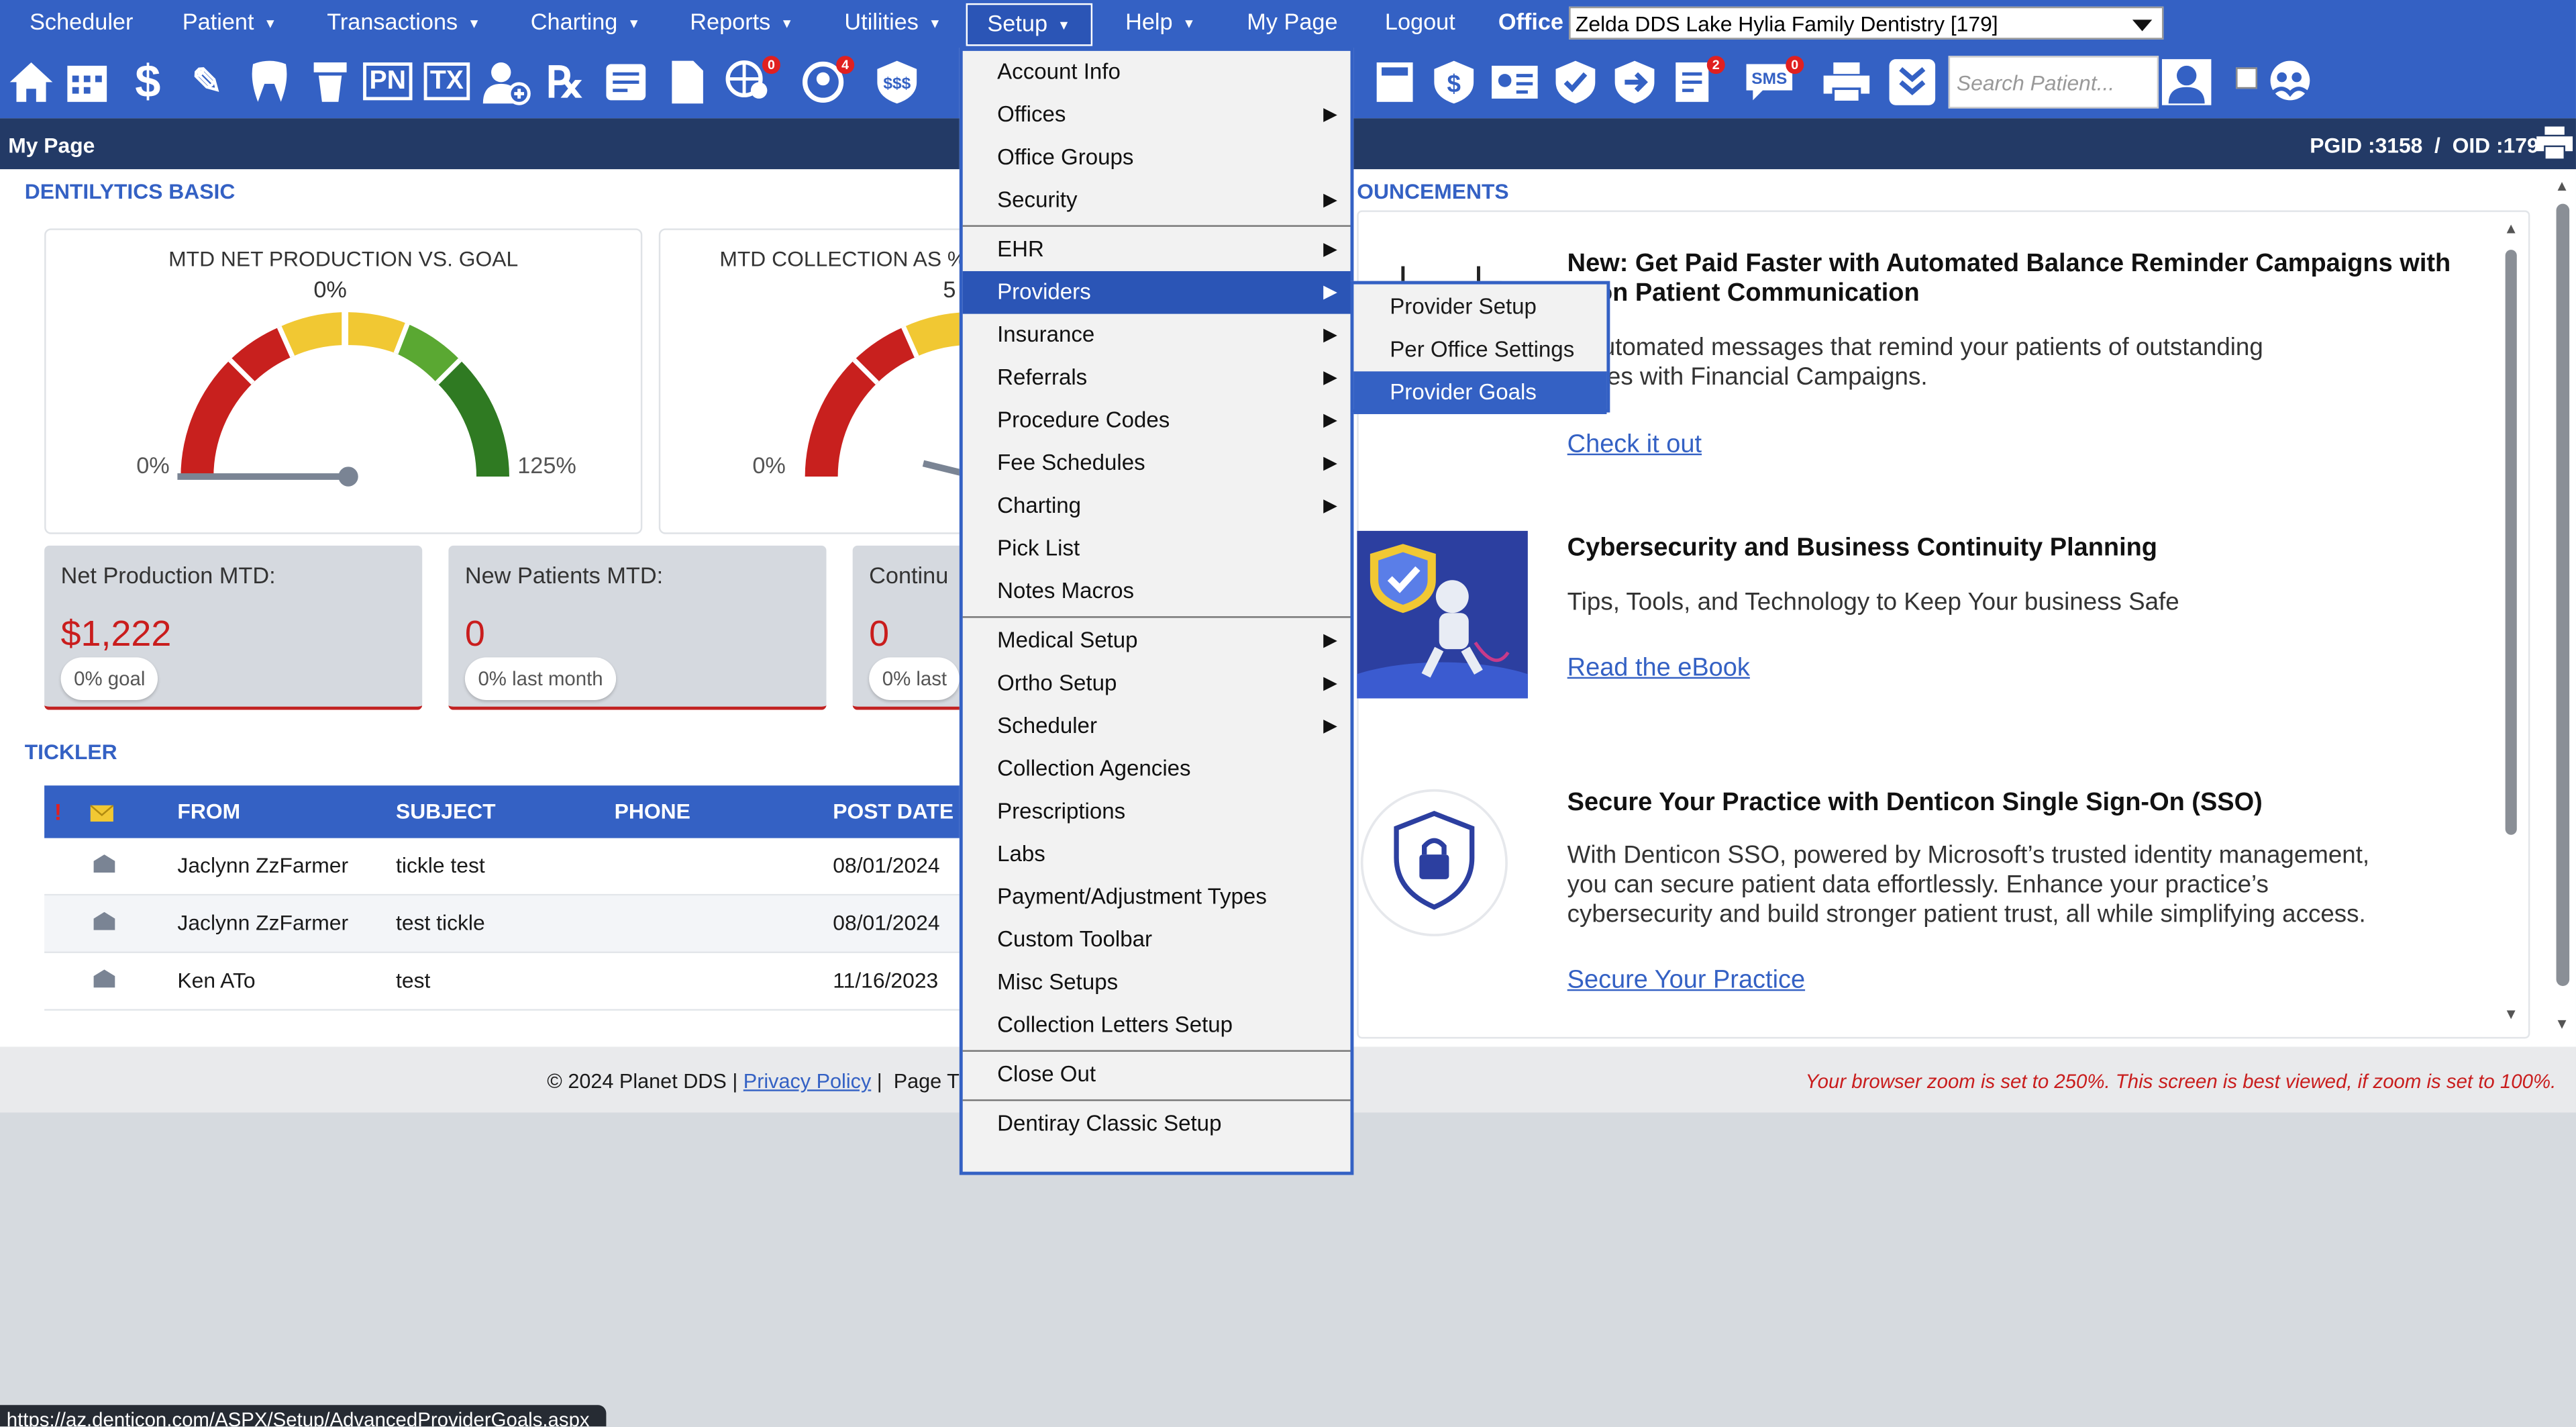 The height and width of the screenshot is (1427, 2576). I want to click on menu-scheduler: Scheduler, so click(81, 24).